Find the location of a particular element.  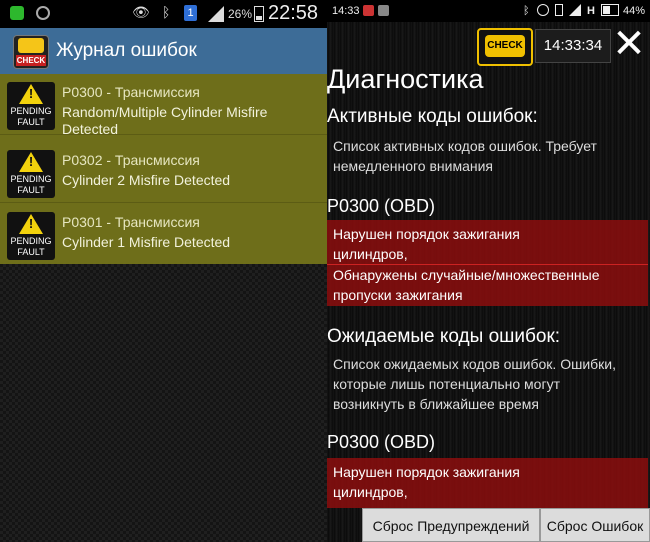

green-shield-icon is located at coordinates (17, 13).